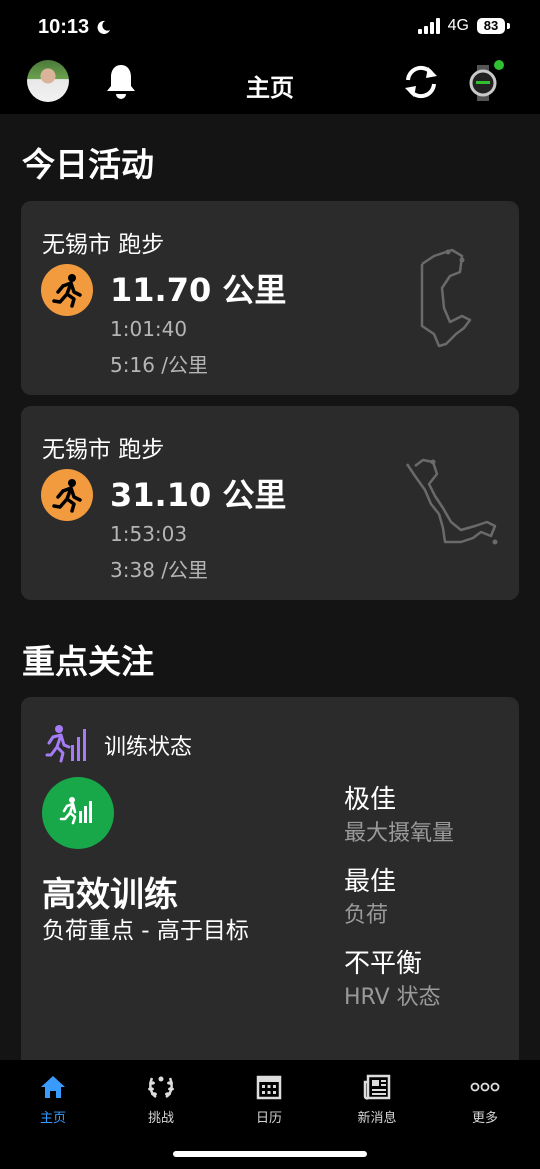  I want to click on home-indicator, so click(270, 1154).